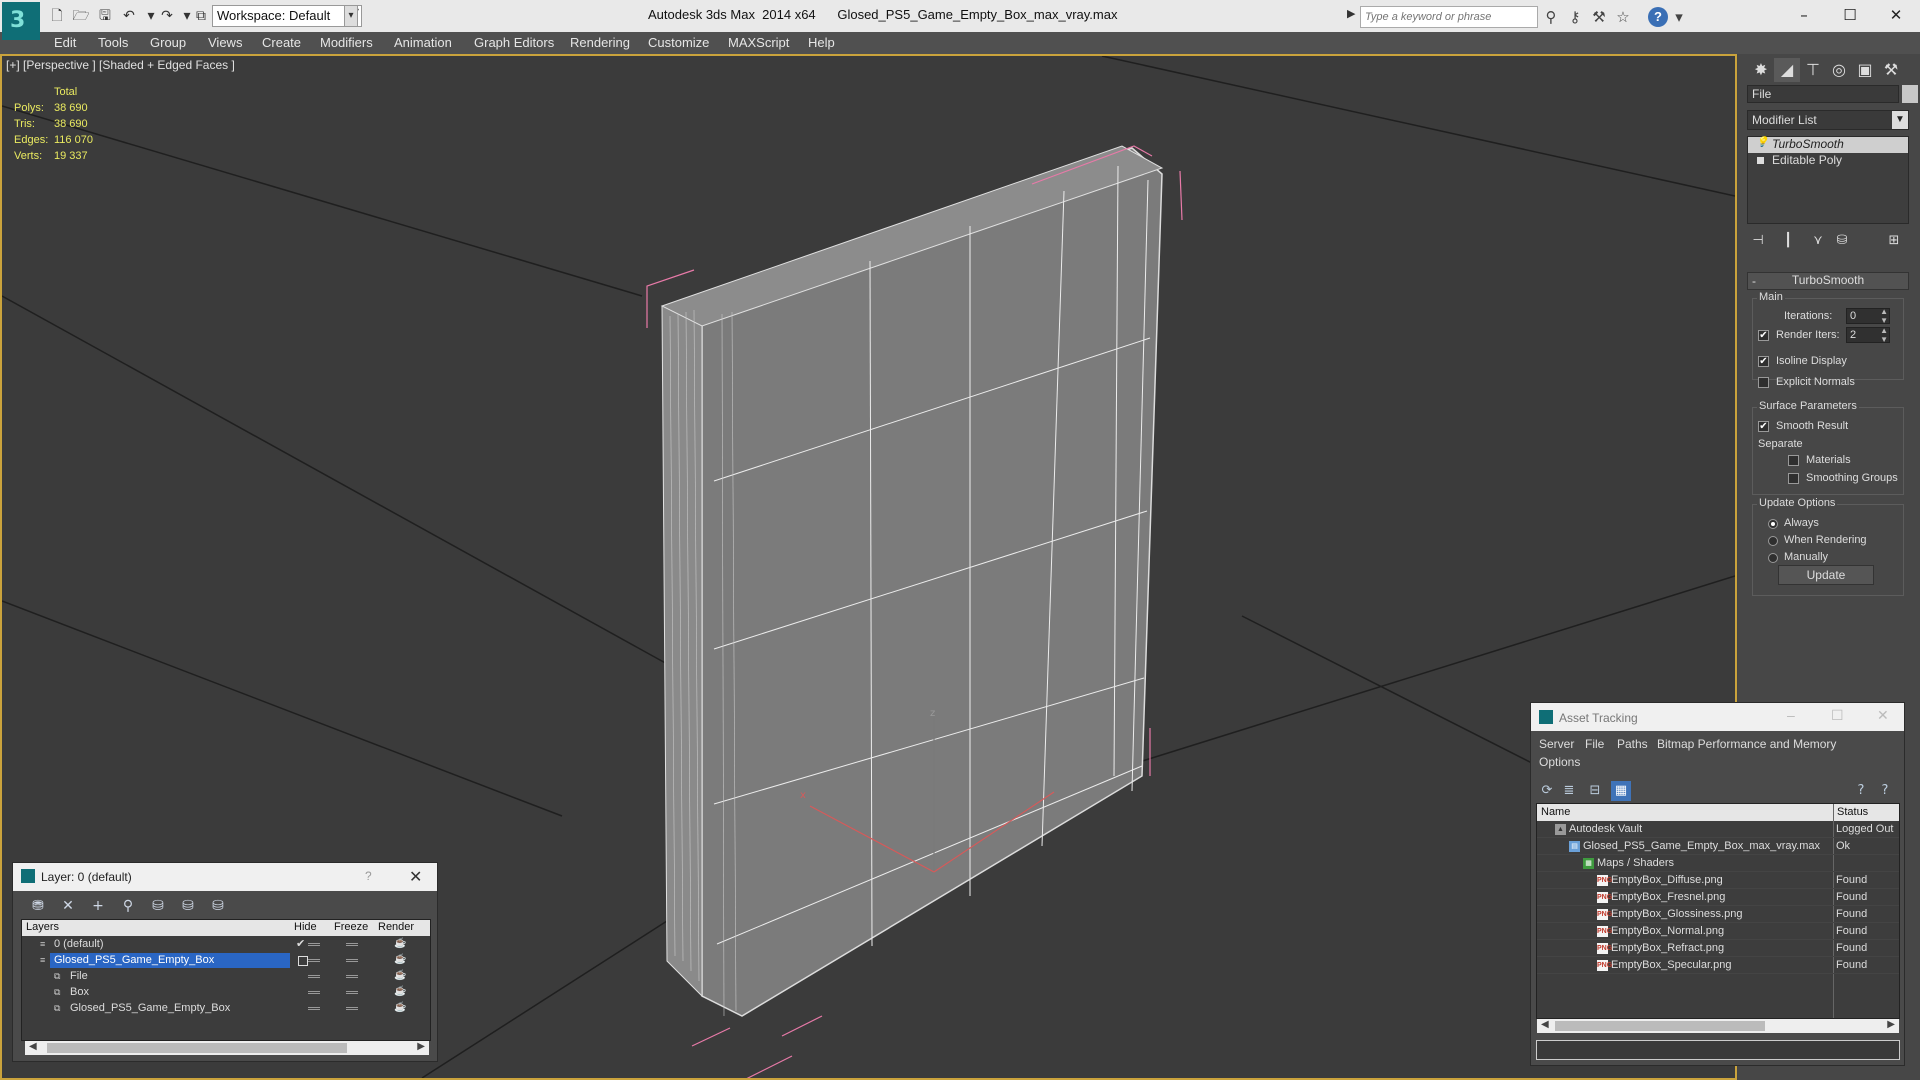 This screenshot has width=1920, height=1080. What do you see at coordinates (105, 16) in the screenshot?
I see `save-icon: 🖫` at bounding box center [105, 16].